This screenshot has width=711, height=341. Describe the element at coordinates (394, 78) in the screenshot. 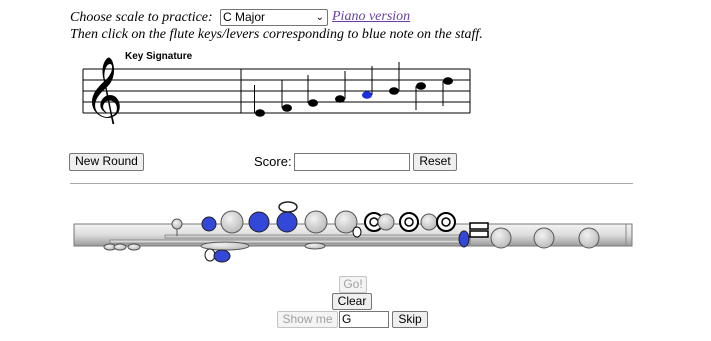

I see `note-a` at that location.